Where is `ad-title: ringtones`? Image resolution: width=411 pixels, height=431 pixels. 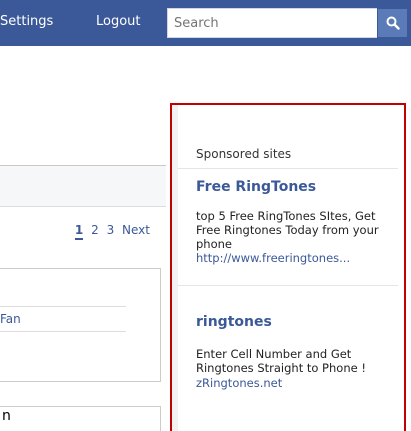
ad-title: ringtones is located at coordinates (234, 322).